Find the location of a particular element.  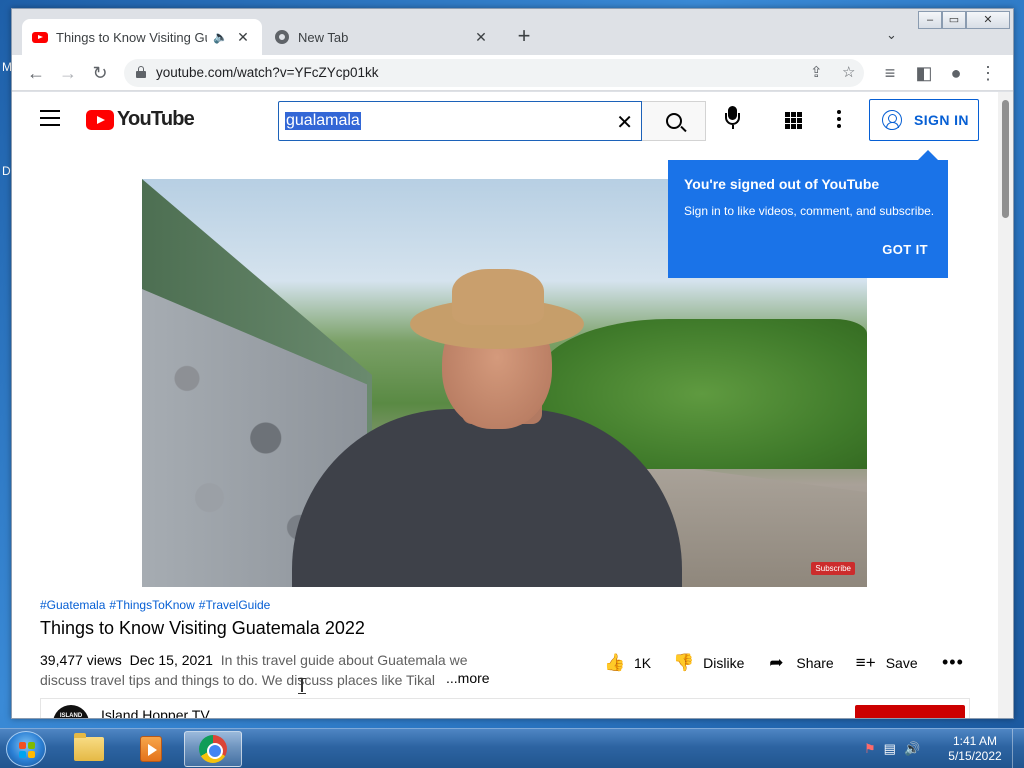

search-icon is located at coordinates (673, 121).